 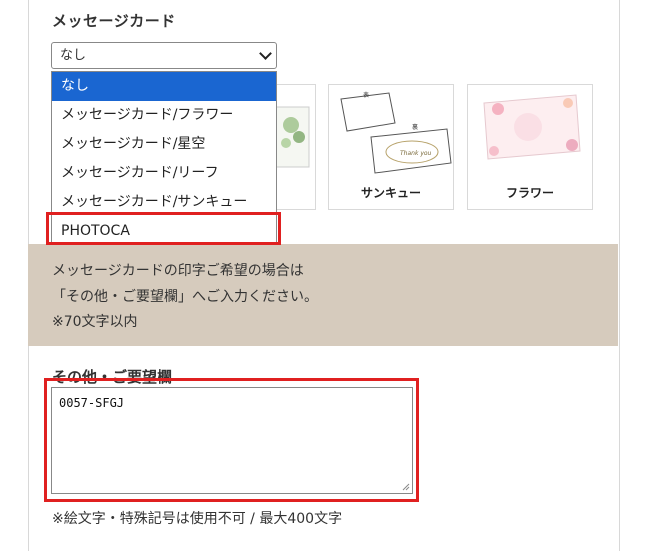 I want to click on card-script-text: Thank you, so click(x=416, y=153).